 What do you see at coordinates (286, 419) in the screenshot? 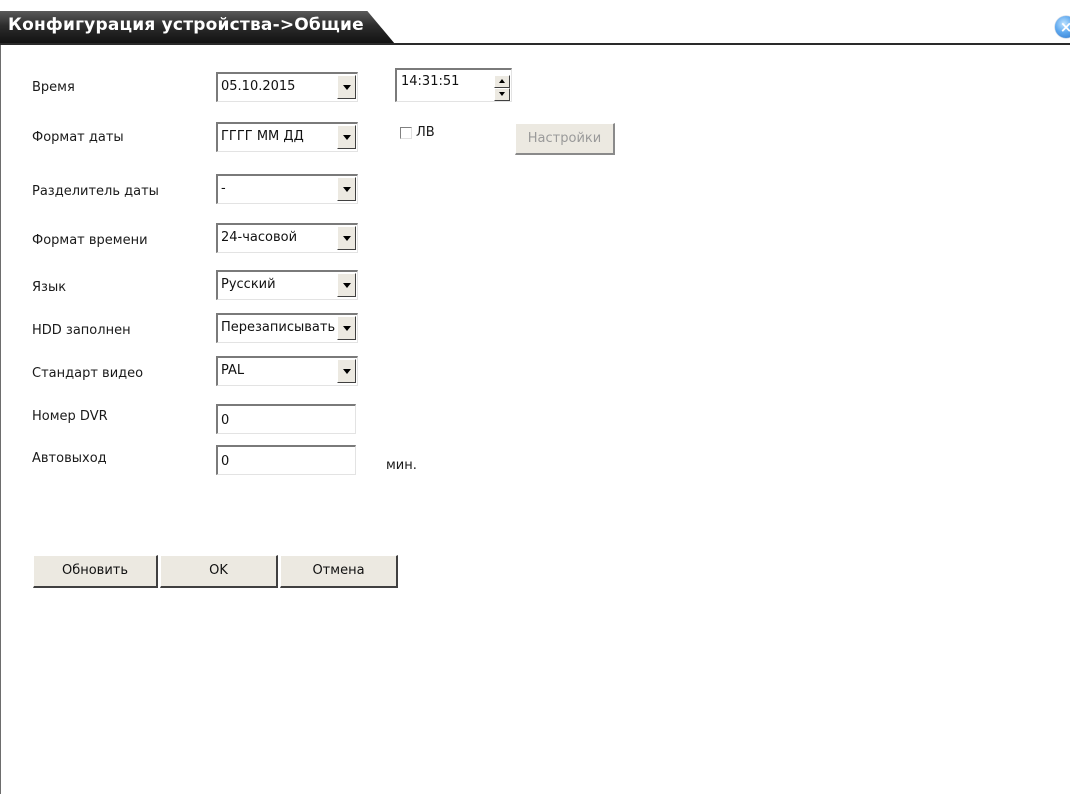
I see `dvr-number-input: 0` at bounding box center [286, 419].